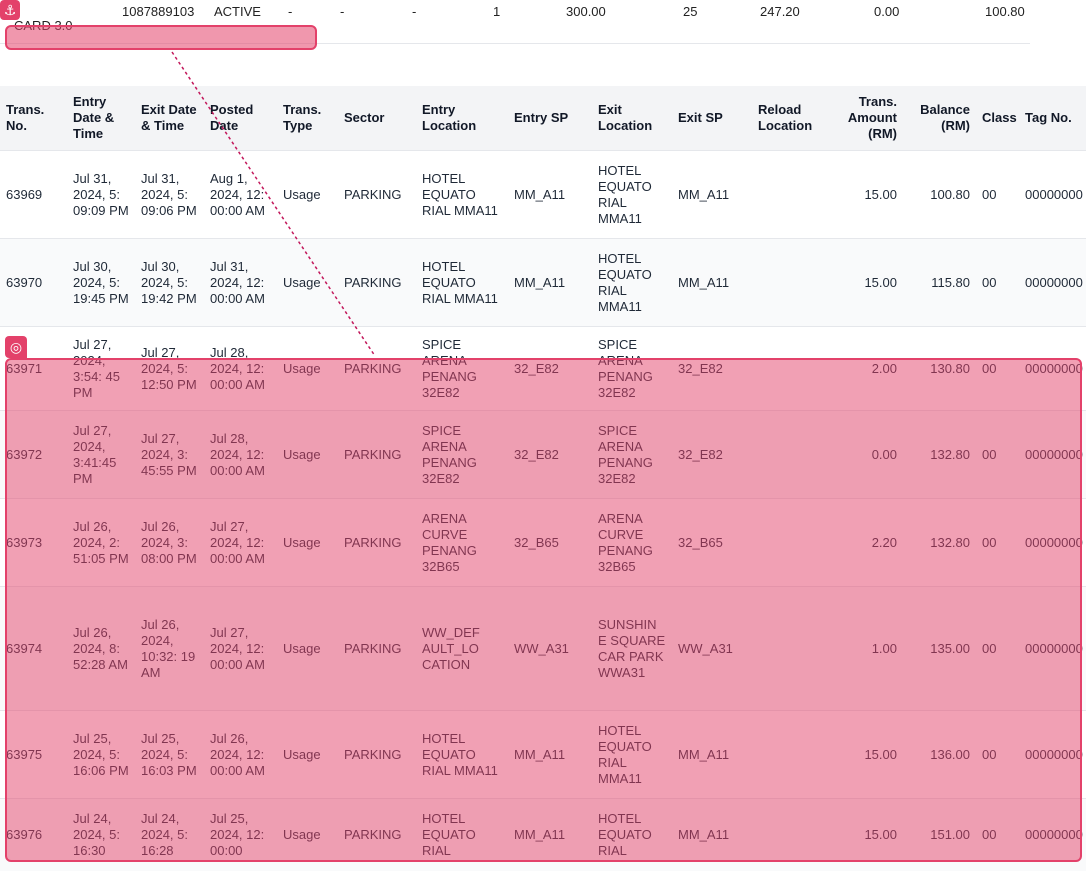 The image size is (1086, 885). What do you see at coordinates (240, 118) in the screenshot?
I see `header-posted-date: Posted Date` at bounding box center [240, 118].